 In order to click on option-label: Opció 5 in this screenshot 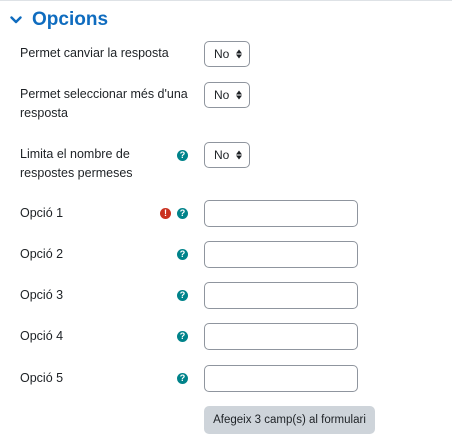, I will do `click(42, 378)`.